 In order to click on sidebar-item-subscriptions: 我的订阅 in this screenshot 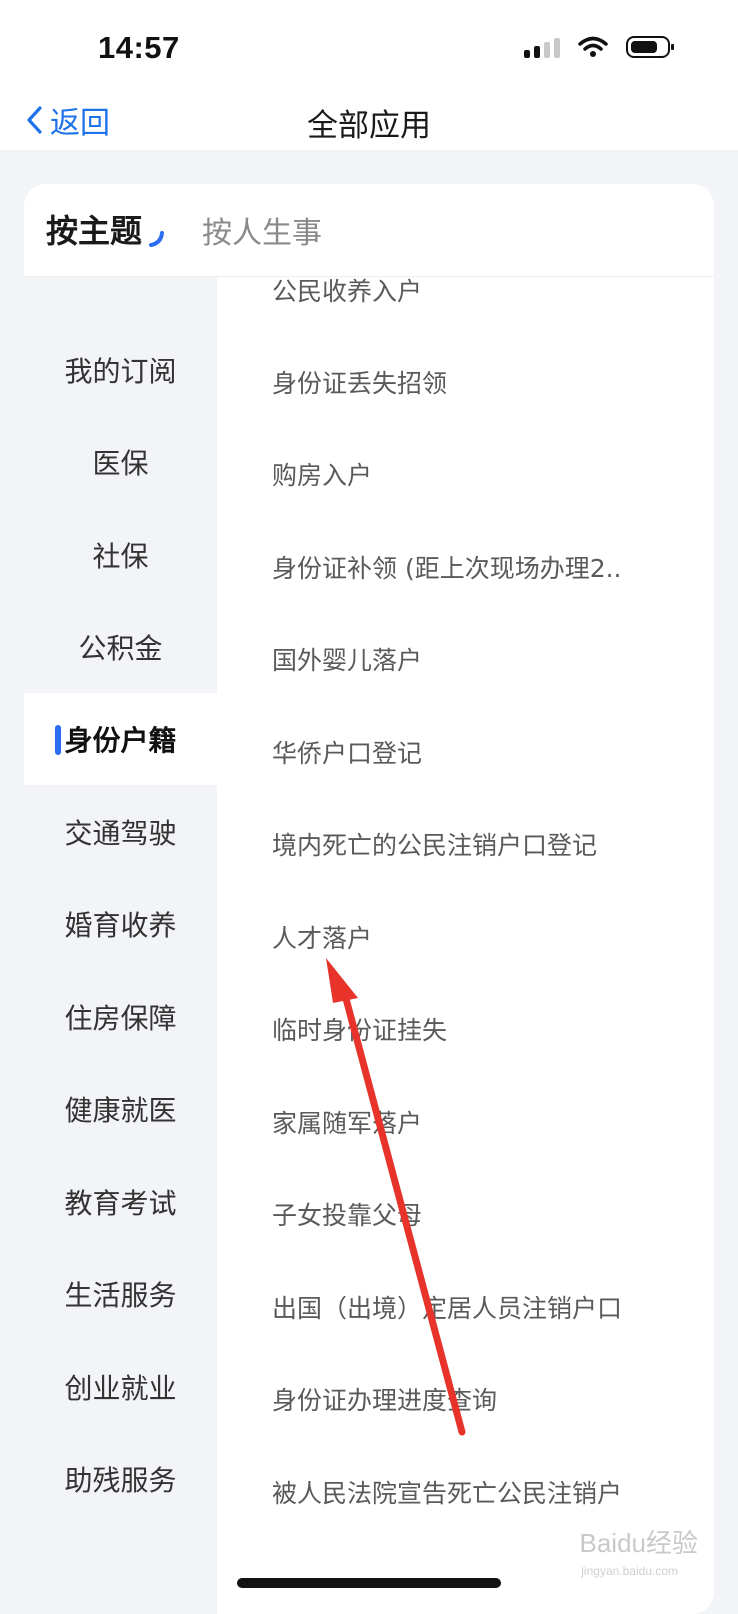, I will do `click(120, 370)`.